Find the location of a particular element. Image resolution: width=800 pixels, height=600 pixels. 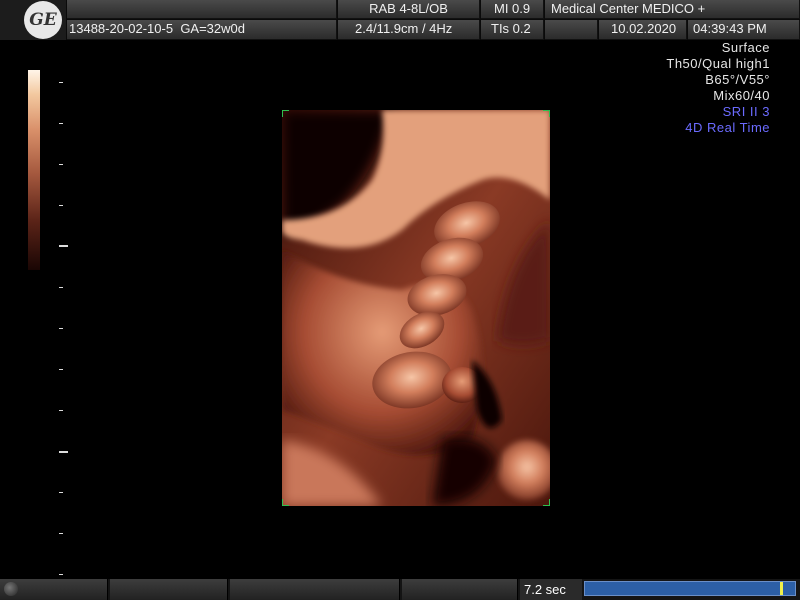

trackball-knob-icon is located at coordinates (11, 589).